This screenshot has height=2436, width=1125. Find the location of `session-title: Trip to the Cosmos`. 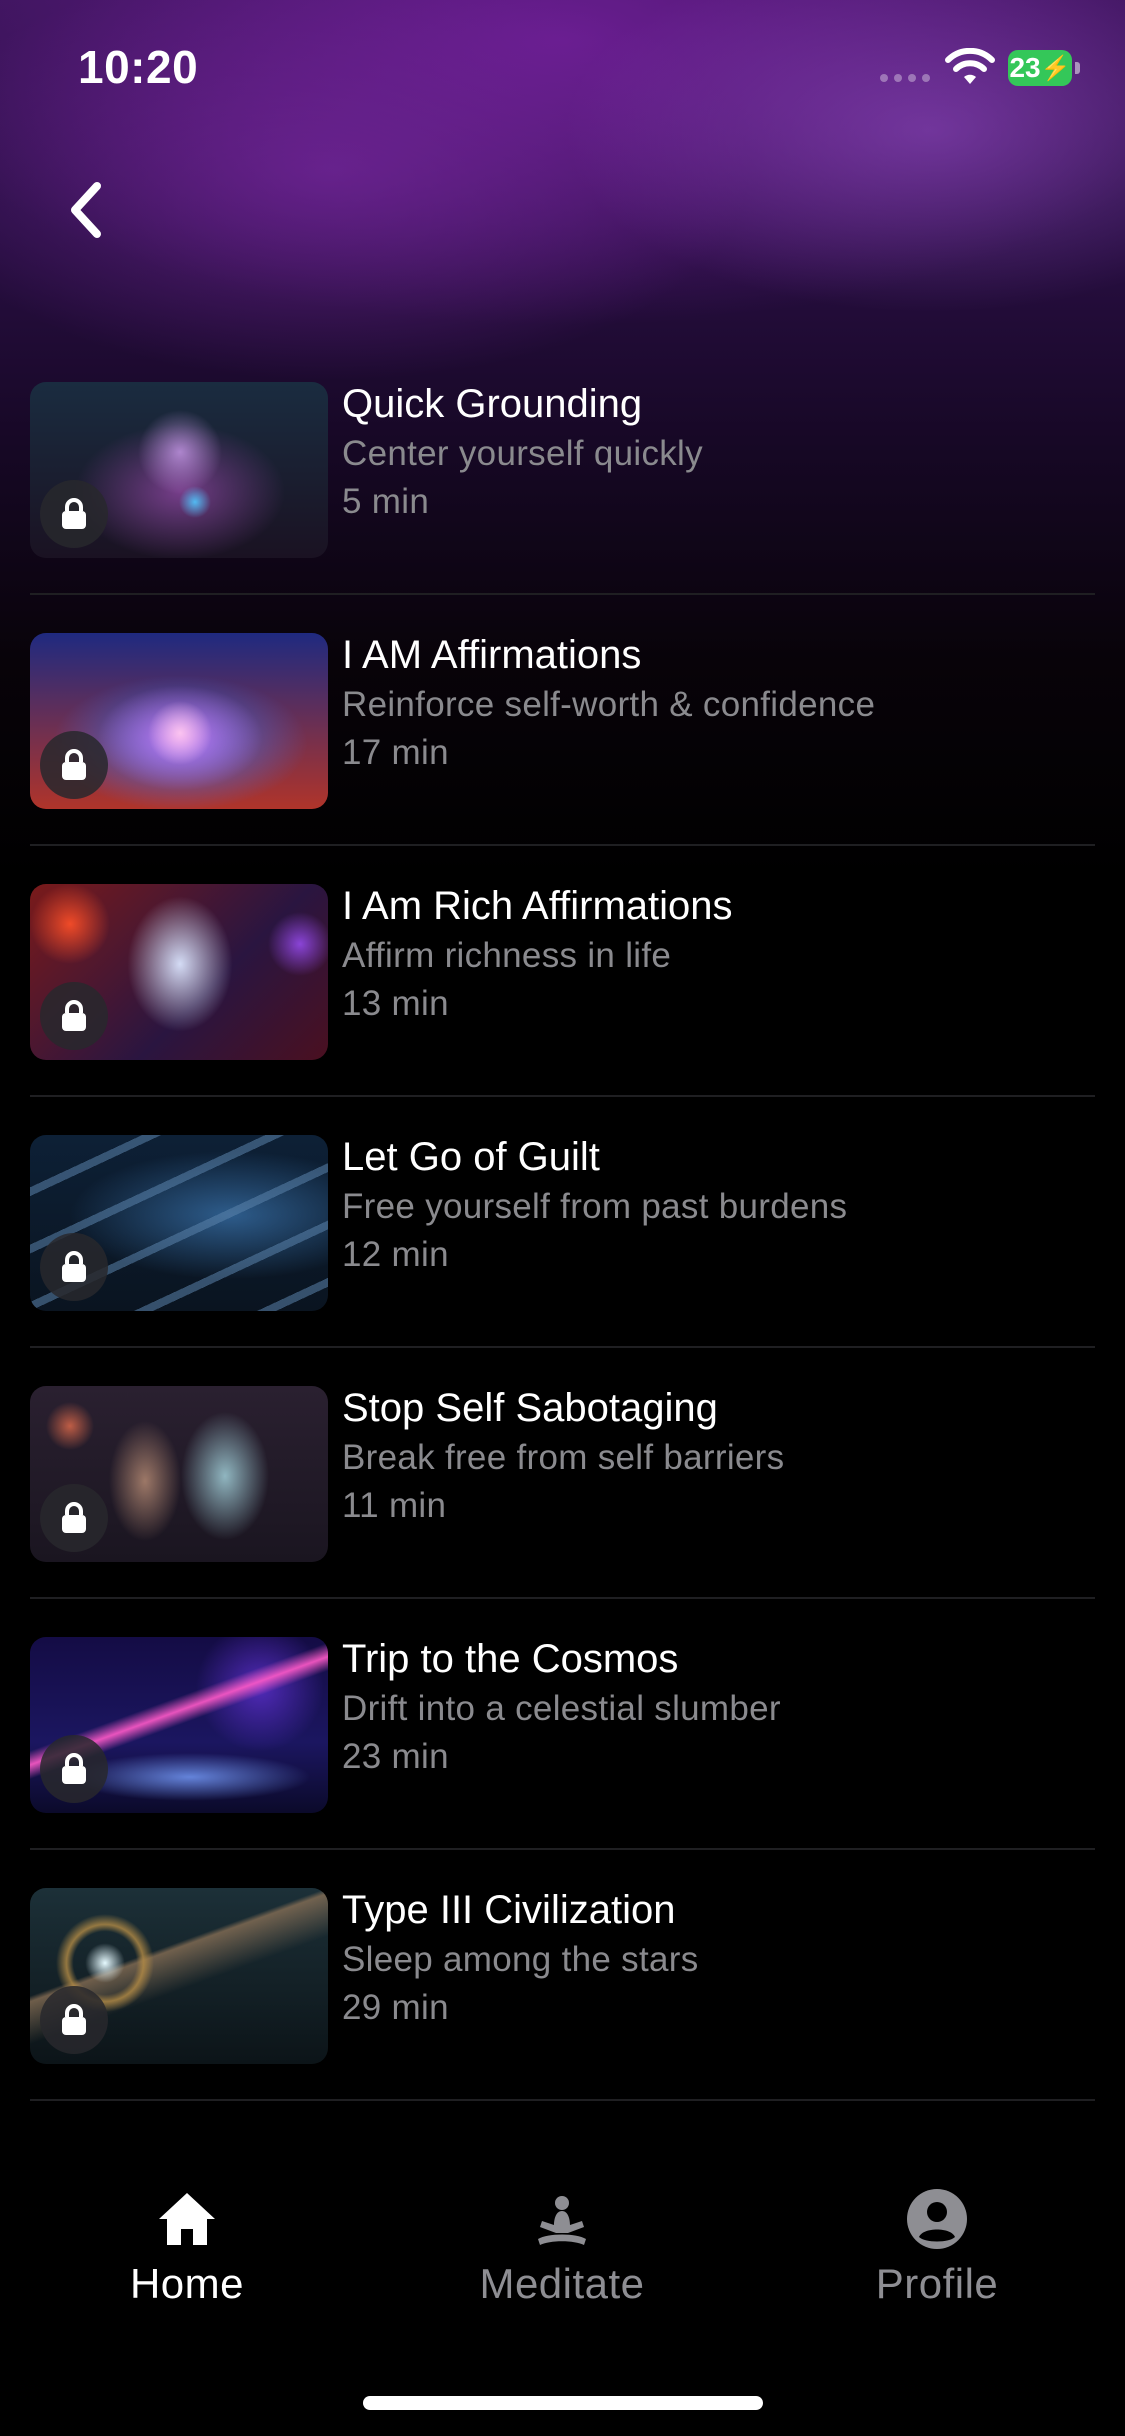

session-title: Trip to the Cosmos is located at coordinates (510, 1659).